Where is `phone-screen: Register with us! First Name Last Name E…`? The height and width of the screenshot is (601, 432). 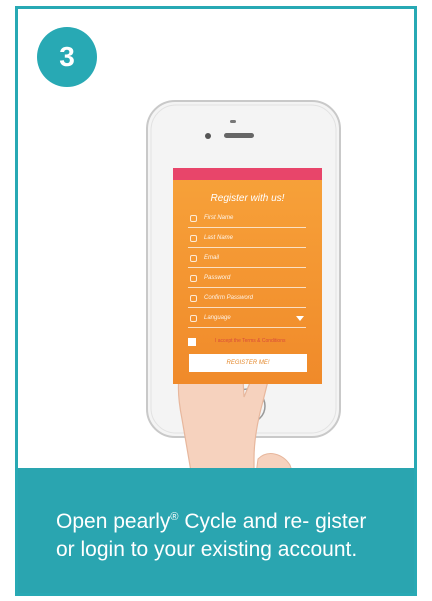
phone-screen: Register with us! First Name Last Name E… is located at coordinates (247, 276).